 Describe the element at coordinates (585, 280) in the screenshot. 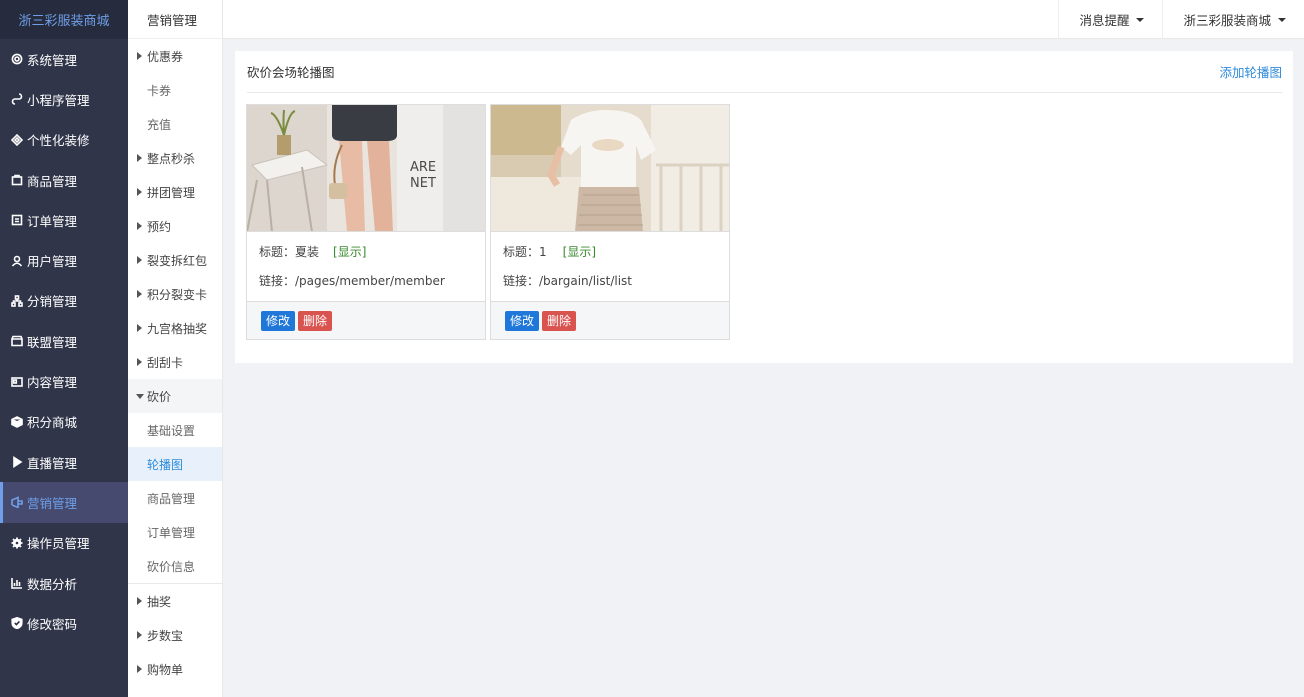

I see `link-value: /bargain/list/list` at that location.